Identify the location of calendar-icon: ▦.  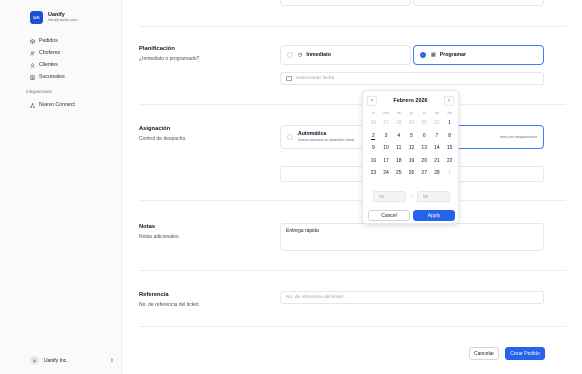
(433, 55).